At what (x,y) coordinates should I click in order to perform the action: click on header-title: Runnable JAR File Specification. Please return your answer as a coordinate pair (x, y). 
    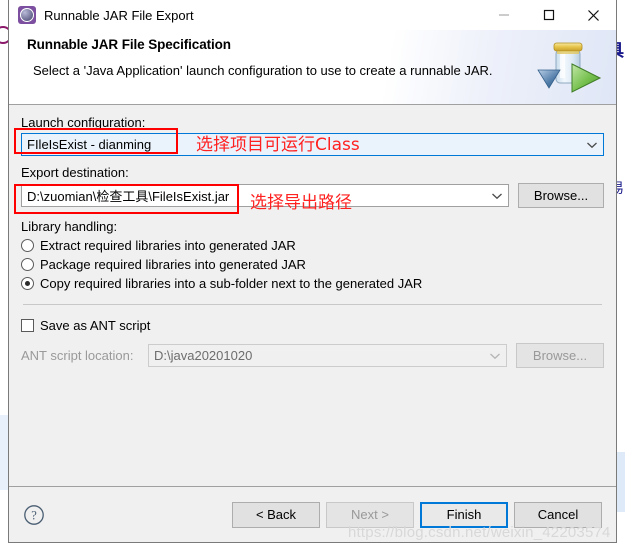
    Looking at the image, I should click on (129, 44).